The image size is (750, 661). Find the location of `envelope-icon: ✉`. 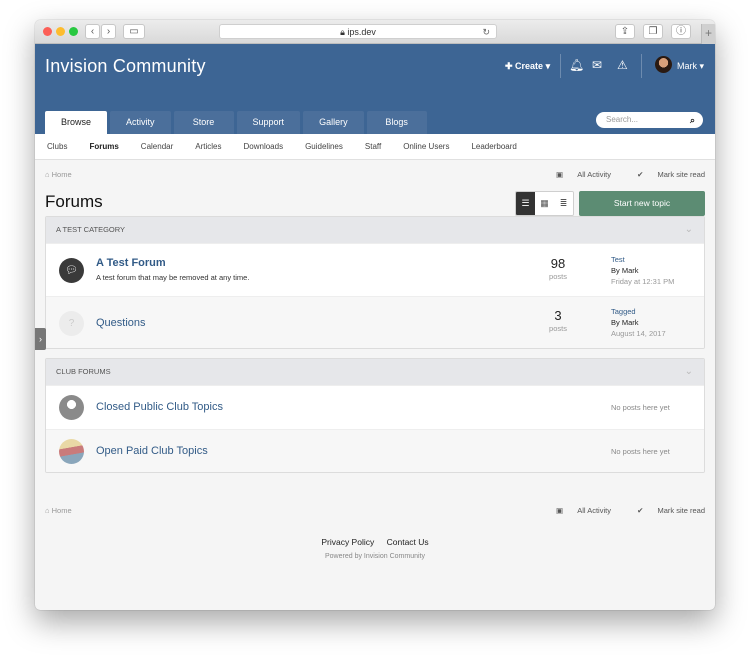

envelope-icon: ✉ is located at coordinates (597, 65).